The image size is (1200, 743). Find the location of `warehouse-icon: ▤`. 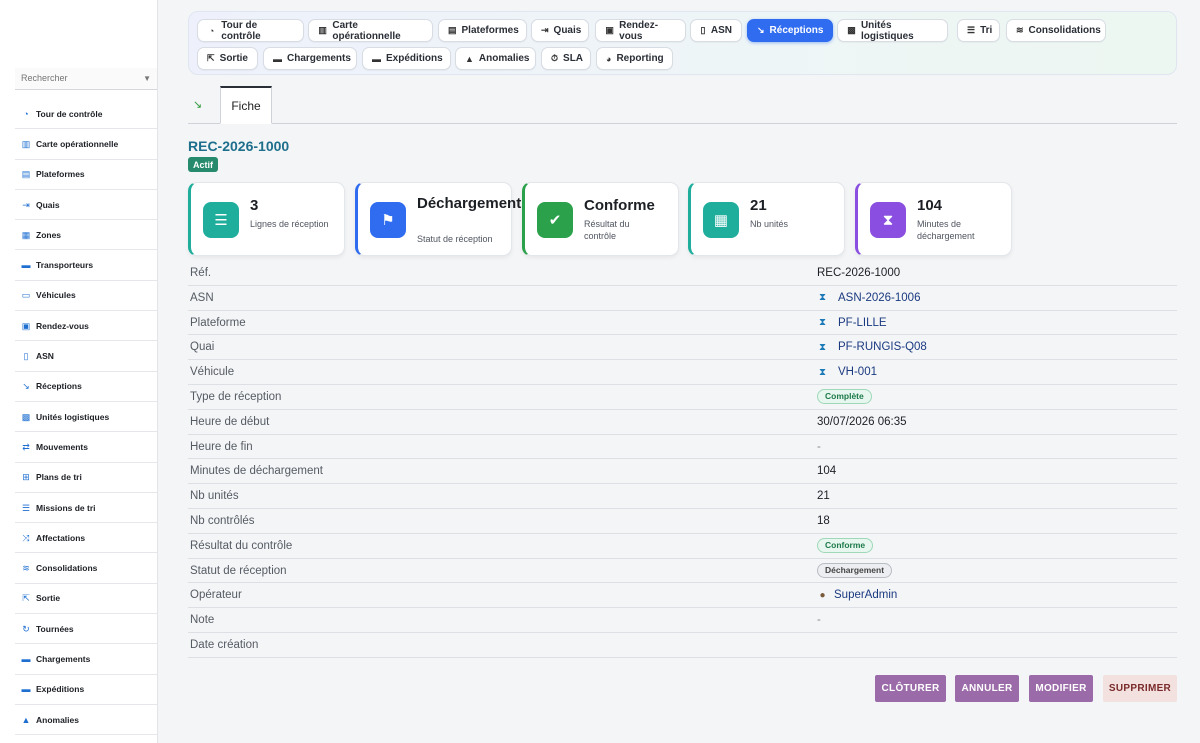

warehouse-icon: ▤ is located at coordinates (452, 30).